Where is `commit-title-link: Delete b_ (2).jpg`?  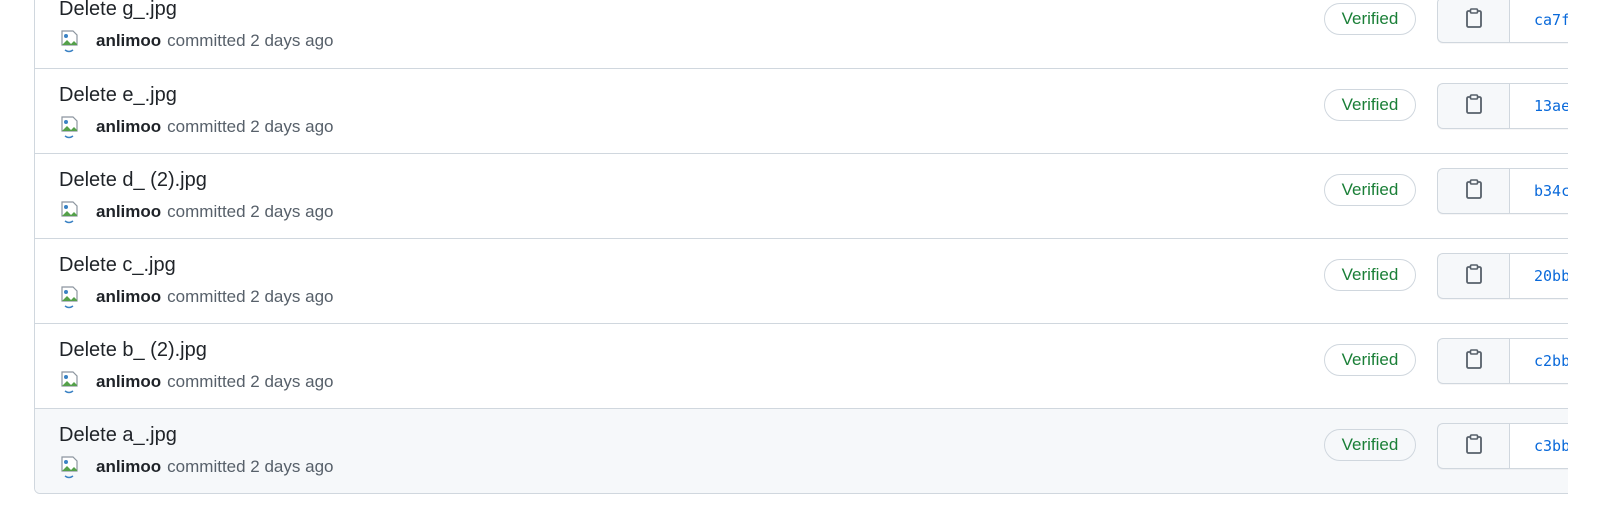 commit-title-link: Delete b_ (2).jpg is located at coordinates (133, 350).